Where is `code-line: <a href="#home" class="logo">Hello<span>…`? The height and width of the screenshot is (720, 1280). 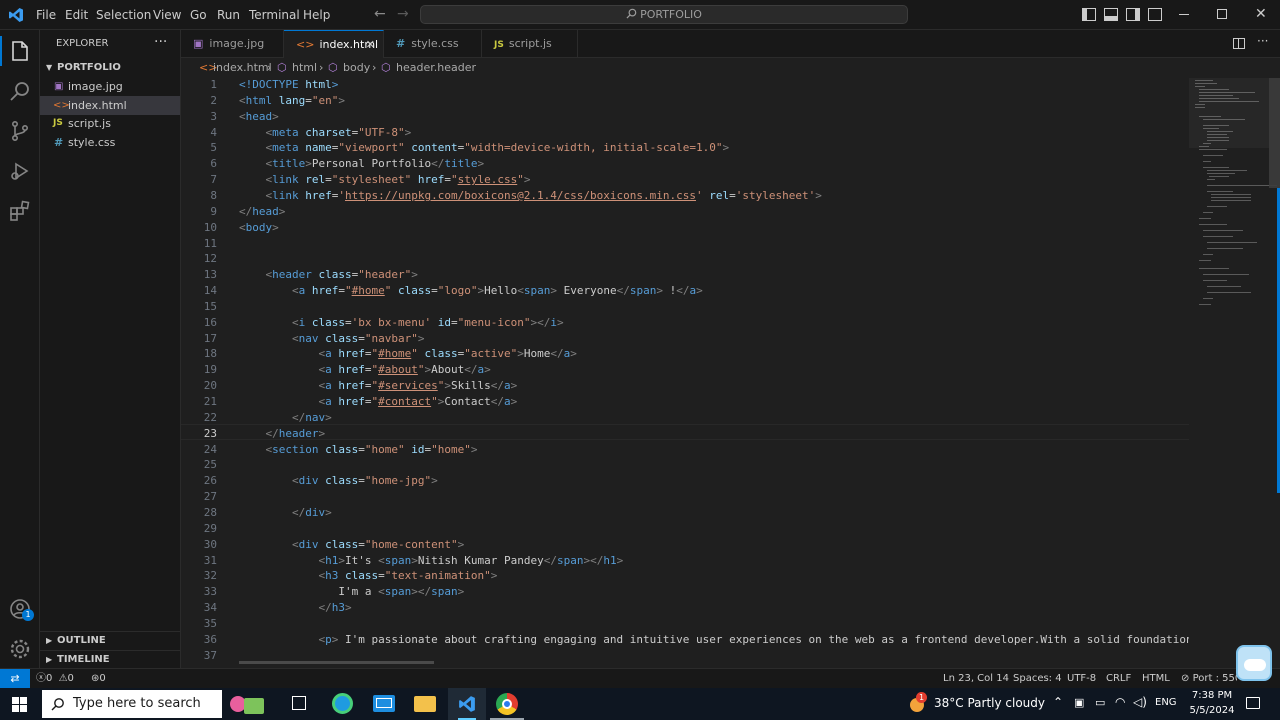
code-line: <a href="#home" class="logo">Hello<span>… is located at coordinates (471, 290).